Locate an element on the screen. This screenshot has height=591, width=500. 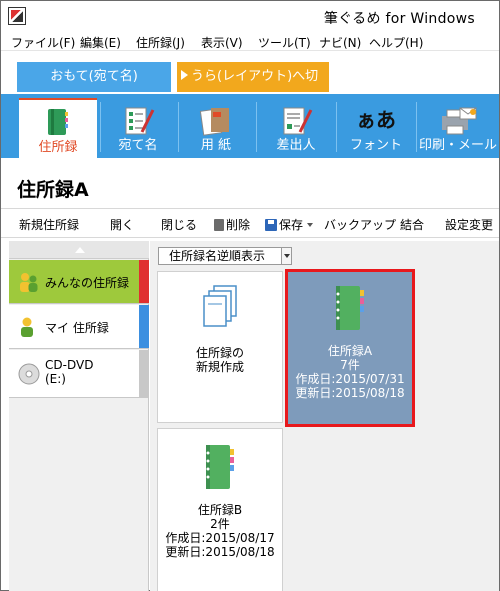
person-icon is located at coordinates (27, 327).